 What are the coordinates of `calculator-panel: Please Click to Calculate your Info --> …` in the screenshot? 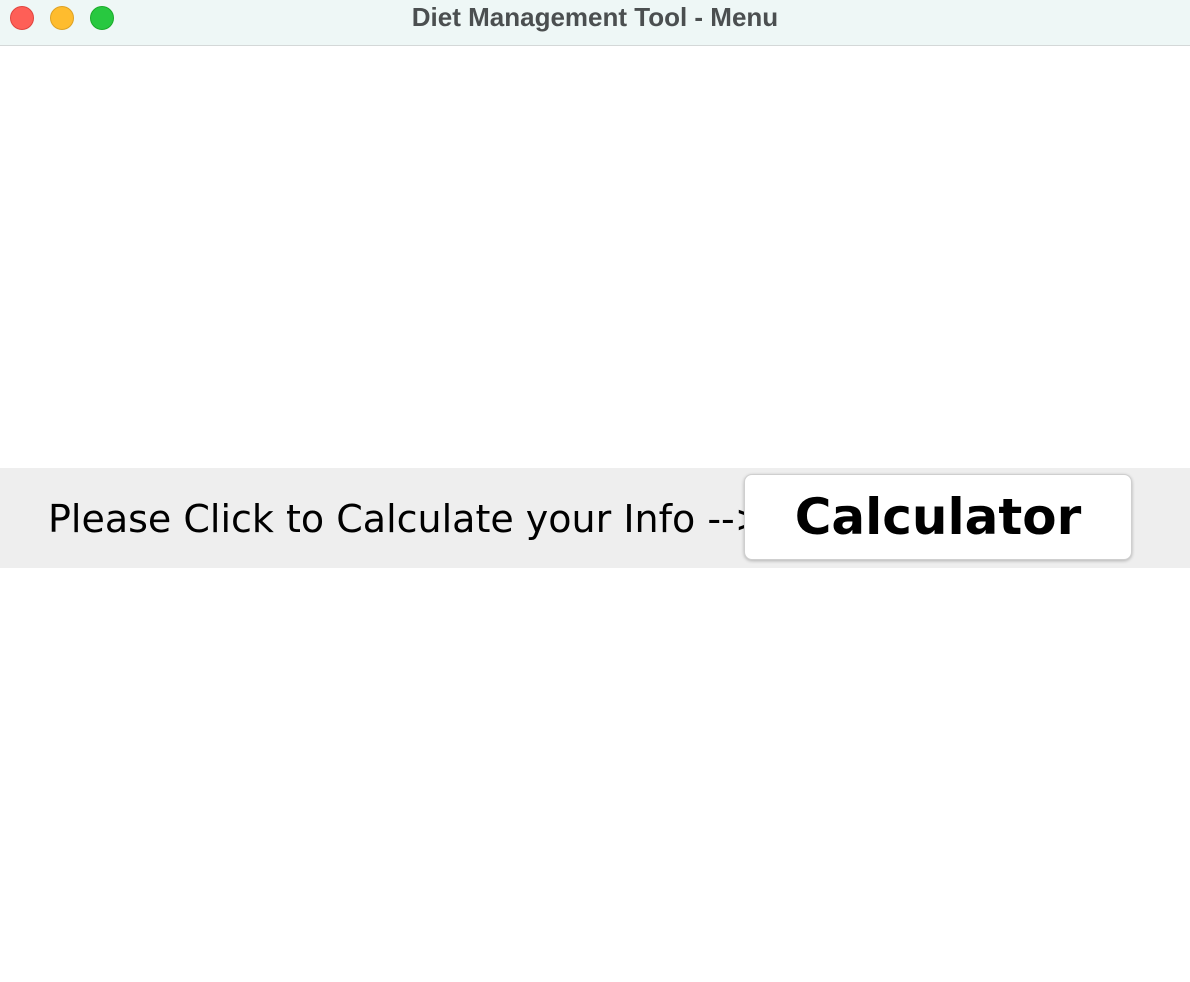 It's located at (595, 518).